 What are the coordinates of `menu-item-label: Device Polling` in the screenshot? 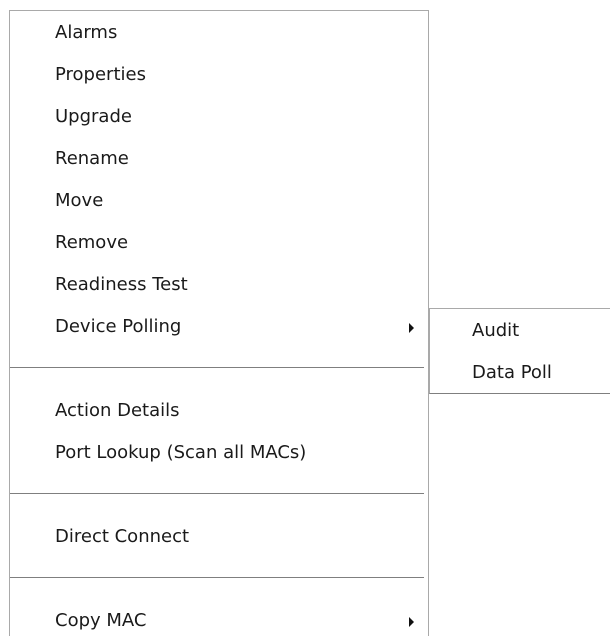 It's located at (118, 326).